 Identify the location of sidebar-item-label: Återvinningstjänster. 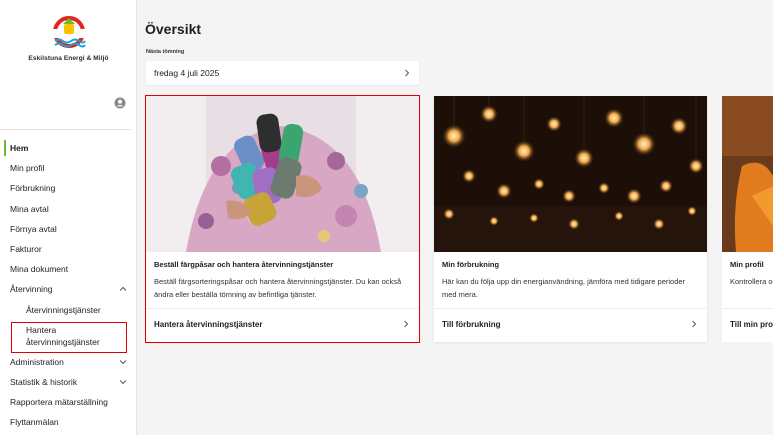
(63, 309).